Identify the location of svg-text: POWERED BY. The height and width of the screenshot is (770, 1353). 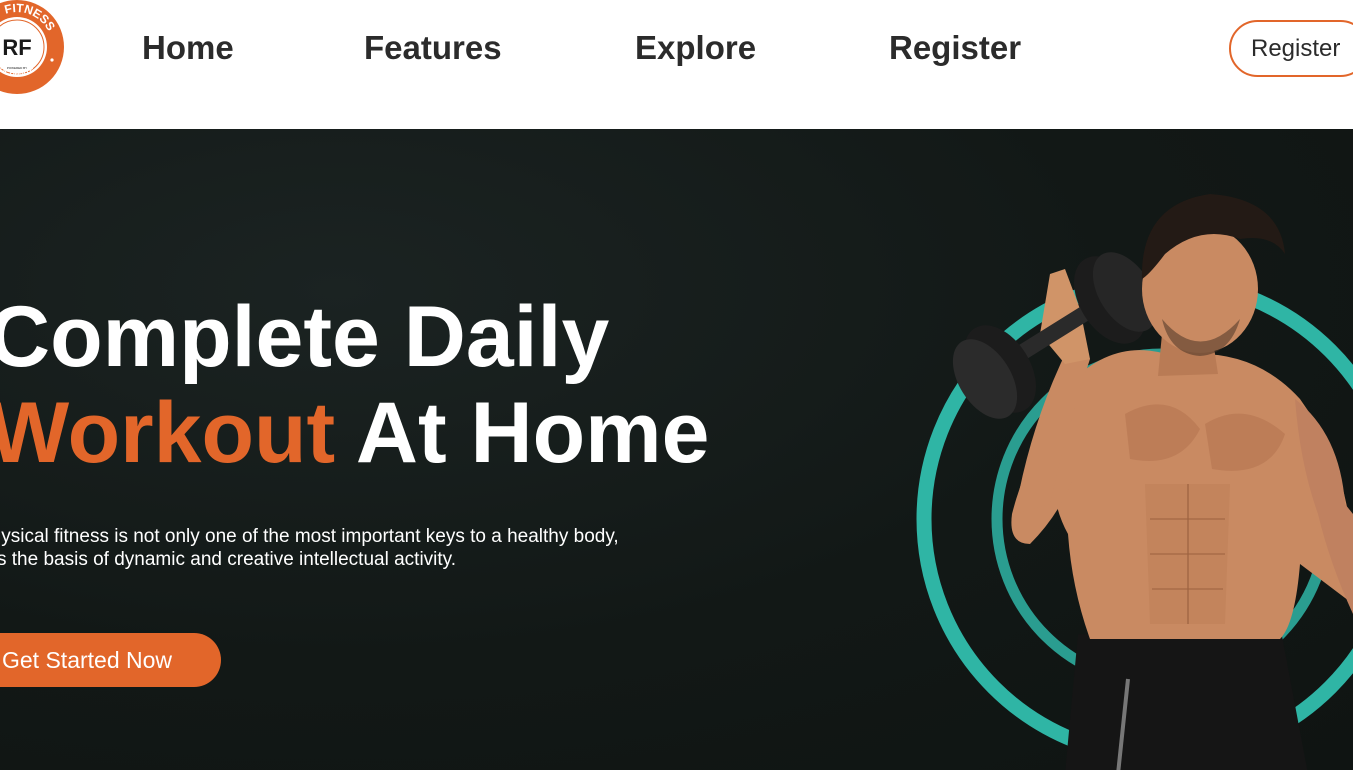
(17, 68).